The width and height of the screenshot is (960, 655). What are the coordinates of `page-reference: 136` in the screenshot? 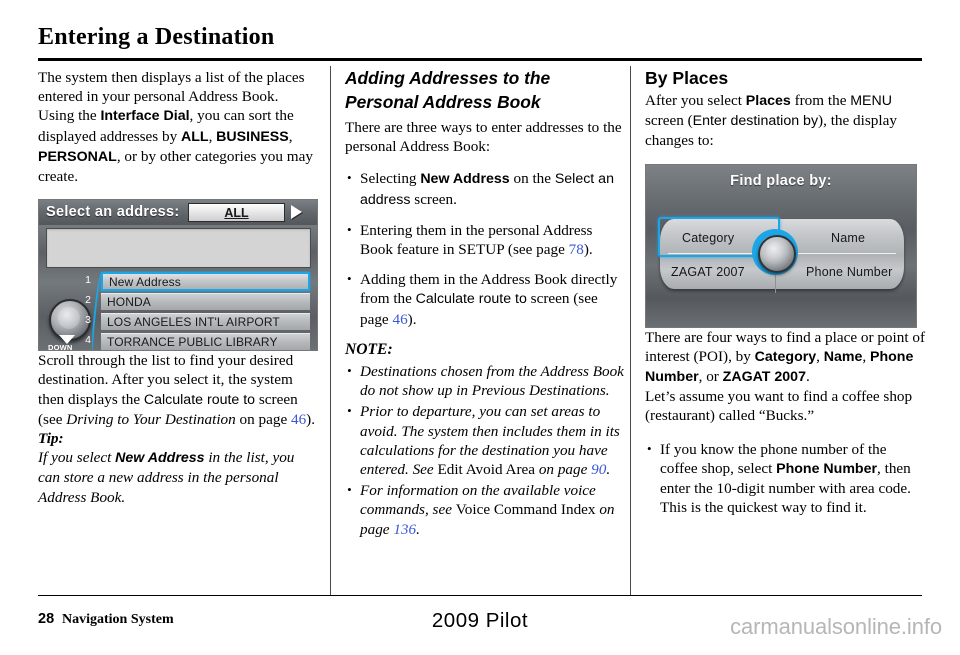 It's located at (404, 529).